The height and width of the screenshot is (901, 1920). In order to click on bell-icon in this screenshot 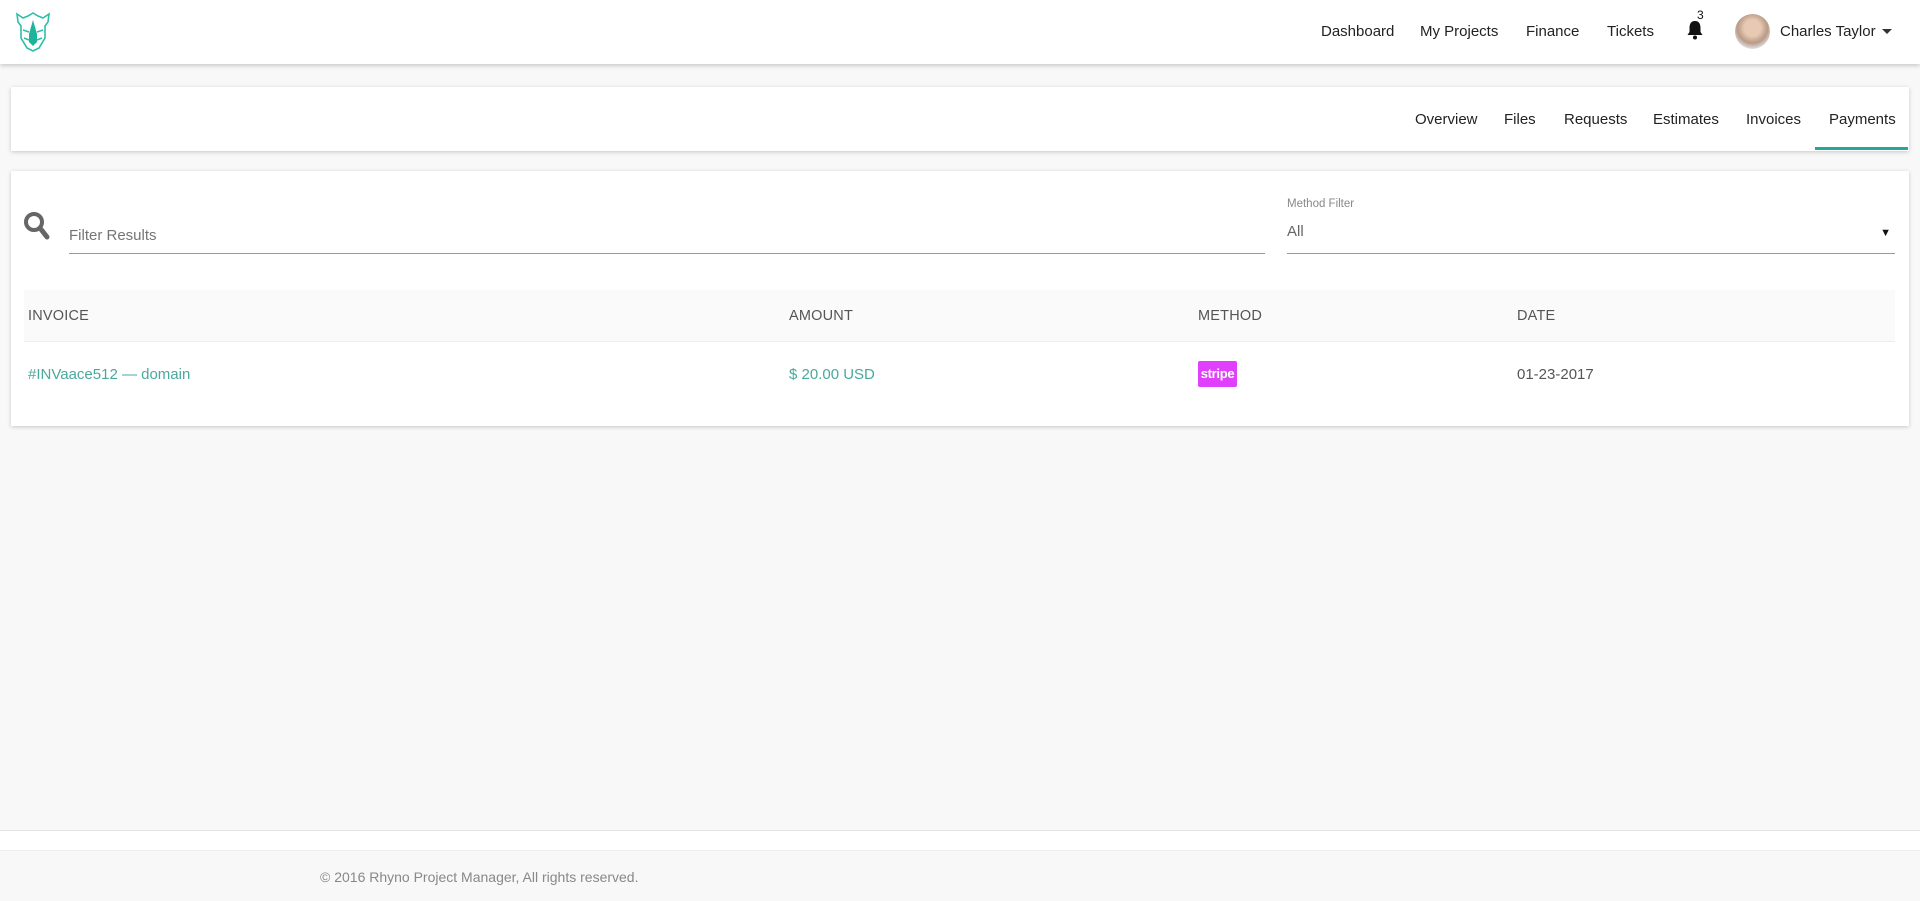, I will do `click(1695, 30)`.